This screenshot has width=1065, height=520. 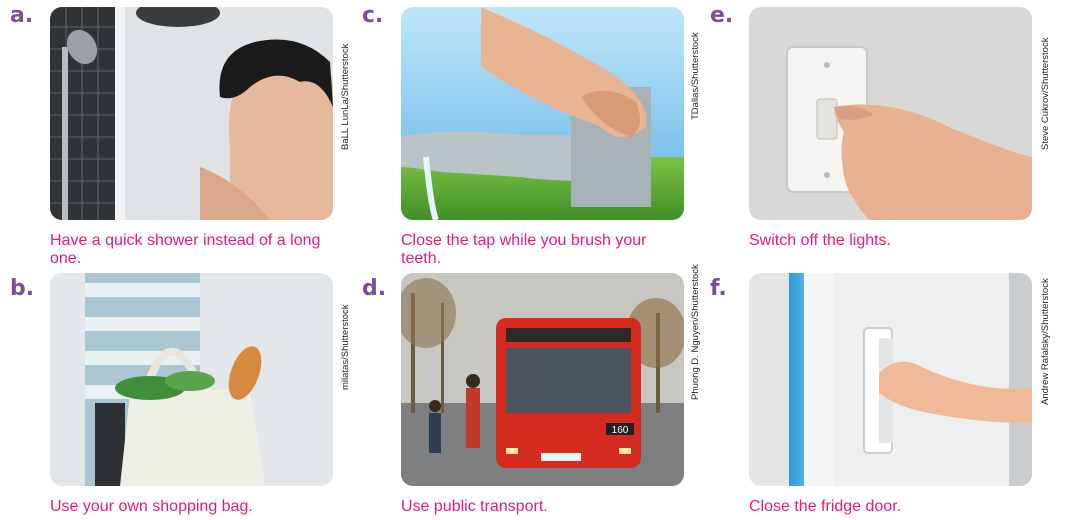 What do you see at coordinates (820, 240) in the screenshot?
I see `caption-e: Switch off the lights.` at bounding box center [820, 240].